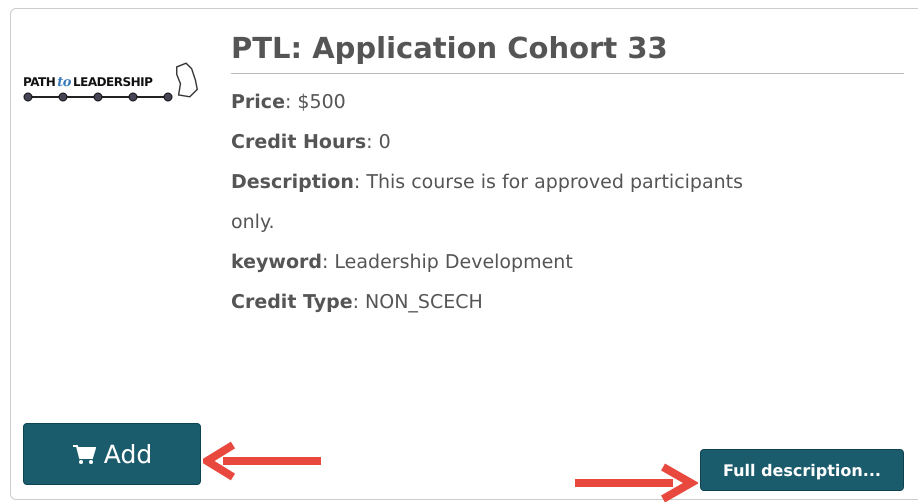 The width and height of the screenshot is (918, 502). I want to click on left-arrow-icon, so click(263, 461).